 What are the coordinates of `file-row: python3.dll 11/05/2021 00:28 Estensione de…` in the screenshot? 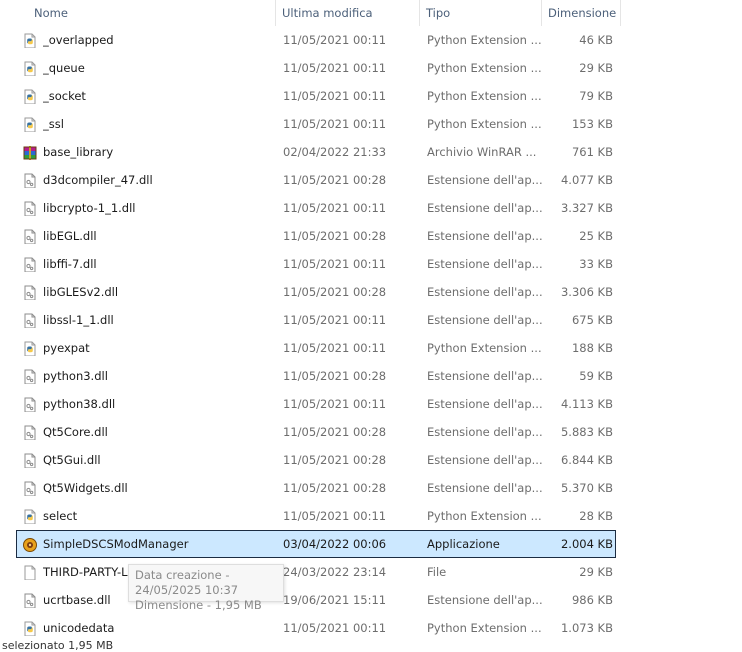 It's located at (316, 376).